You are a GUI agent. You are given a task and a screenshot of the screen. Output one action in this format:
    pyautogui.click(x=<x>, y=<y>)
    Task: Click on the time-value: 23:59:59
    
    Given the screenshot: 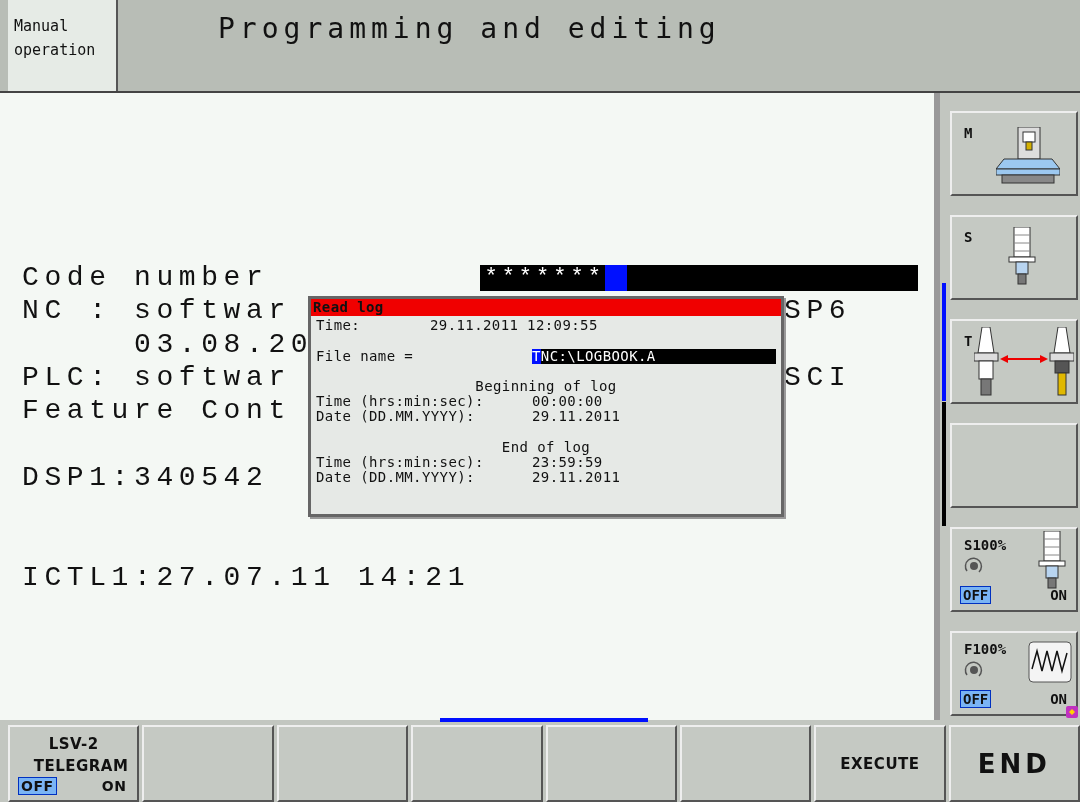 What is the action you would take?
    pyautogui.click(x=567, y=462)
    